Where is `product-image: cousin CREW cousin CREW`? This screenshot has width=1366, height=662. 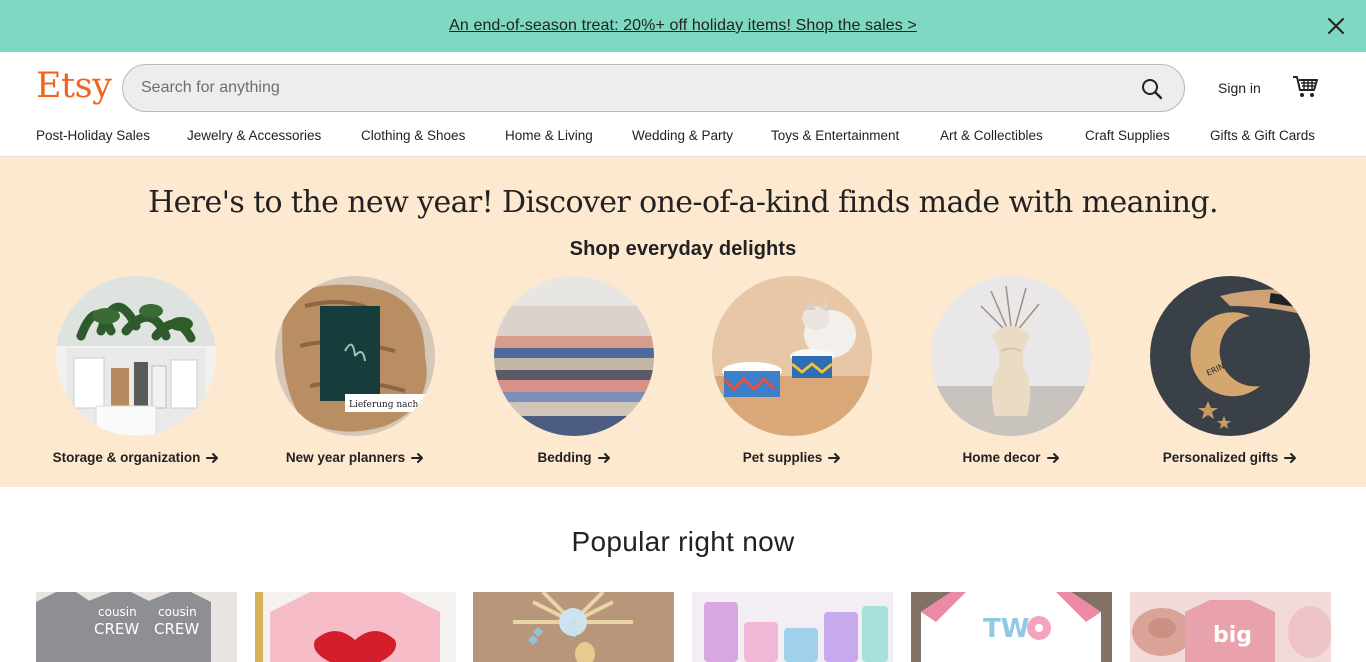 product-image: cousin CREW cousin CREW is located at coordinates (136, 627).